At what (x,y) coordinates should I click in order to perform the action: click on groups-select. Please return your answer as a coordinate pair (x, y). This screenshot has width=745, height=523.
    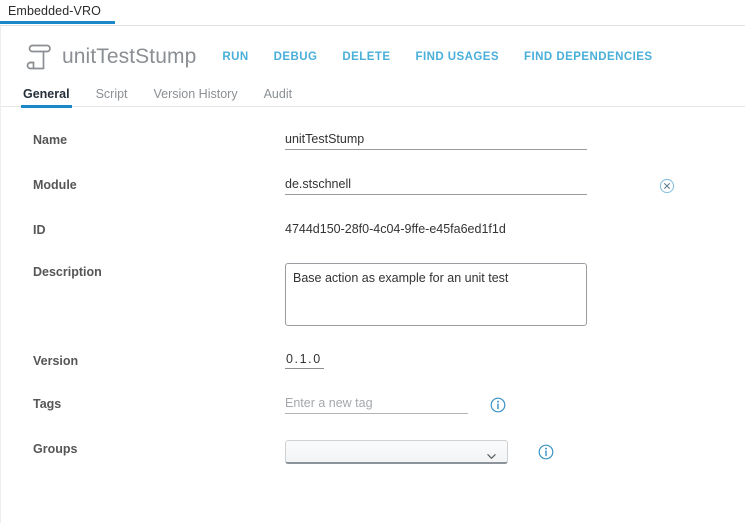
    Looking at the image, I should click on (396, 452).